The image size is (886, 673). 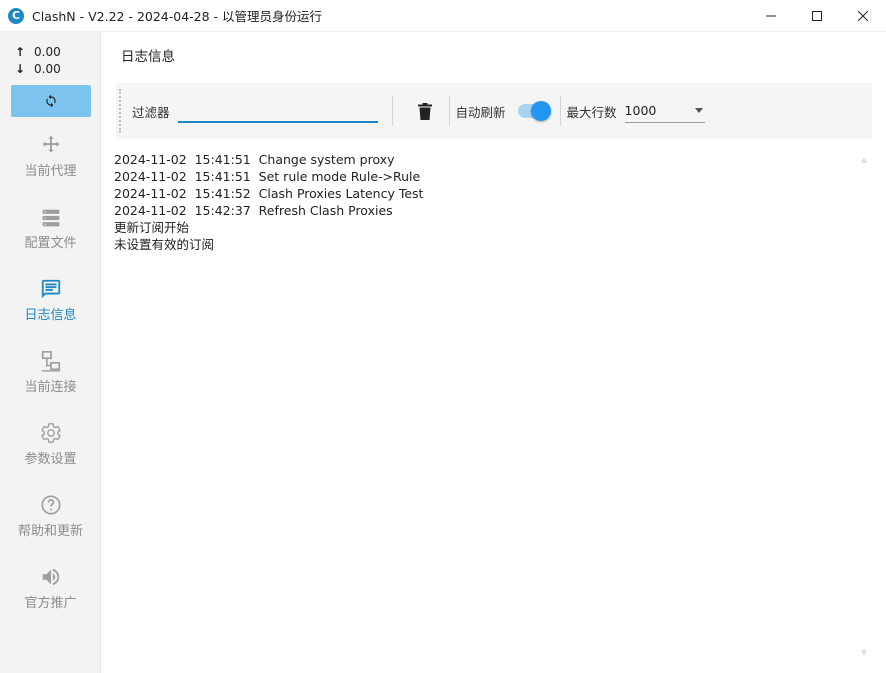 I want to click on log-line: 未设置有效的订阅, so click(x=164, y=244).